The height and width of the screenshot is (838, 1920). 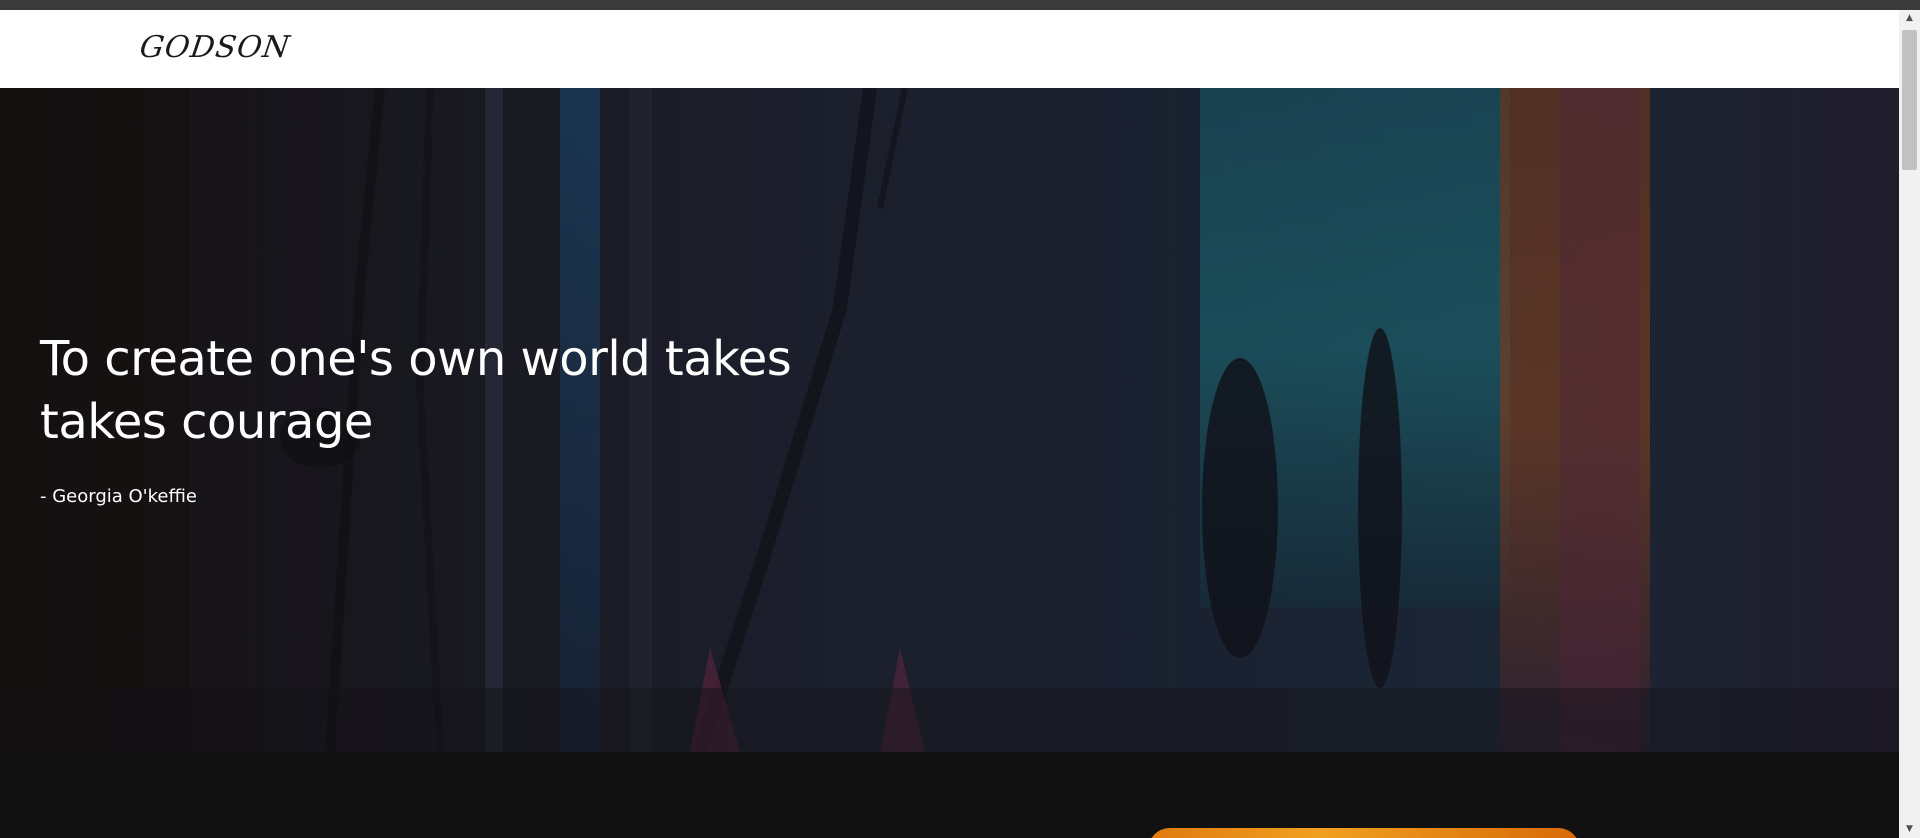 I want to click on hero-quote-author: - Georgia O'keffie, so click(x=118, y=496).